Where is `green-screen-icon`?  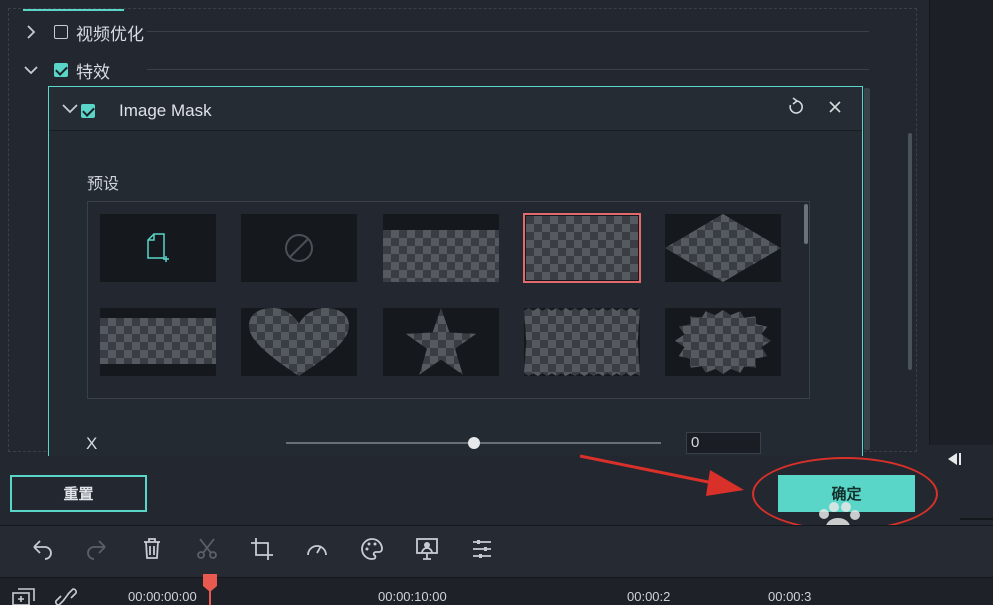
green-screen-icon is located at coordinates (427, 549).